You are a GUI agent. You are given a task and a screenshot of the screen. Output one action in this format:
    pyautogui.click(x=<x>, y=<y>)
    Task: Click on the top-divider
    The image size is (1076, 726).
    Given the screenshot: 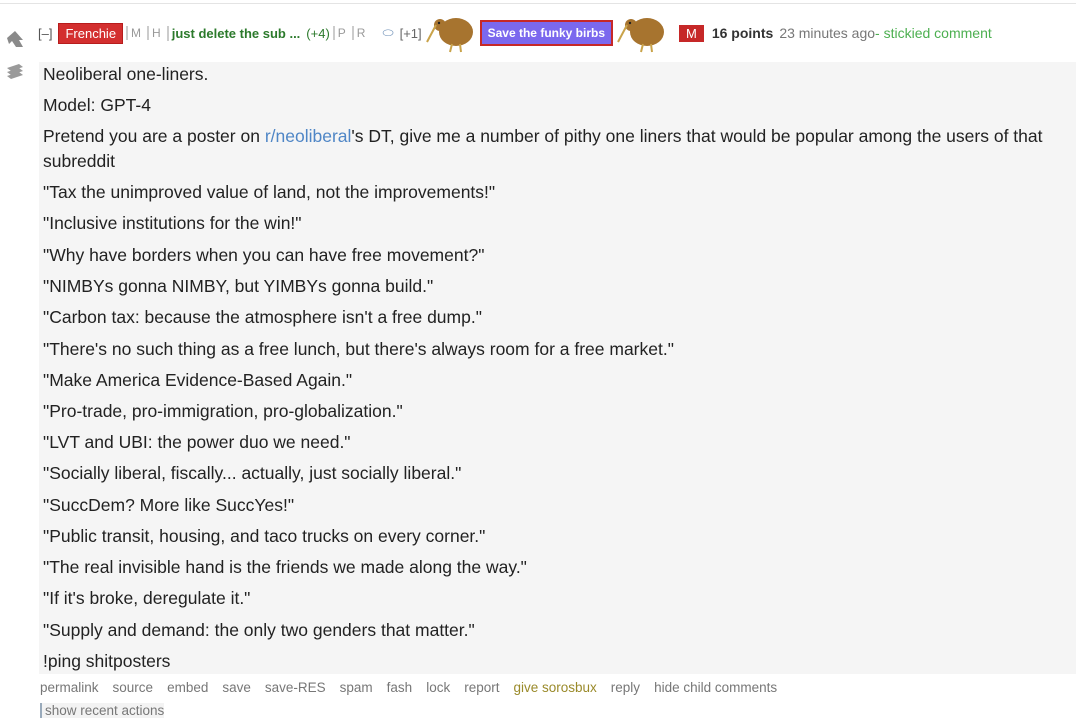 What is the action you would take?
    pyautogui.click(x=538, y=3)
    